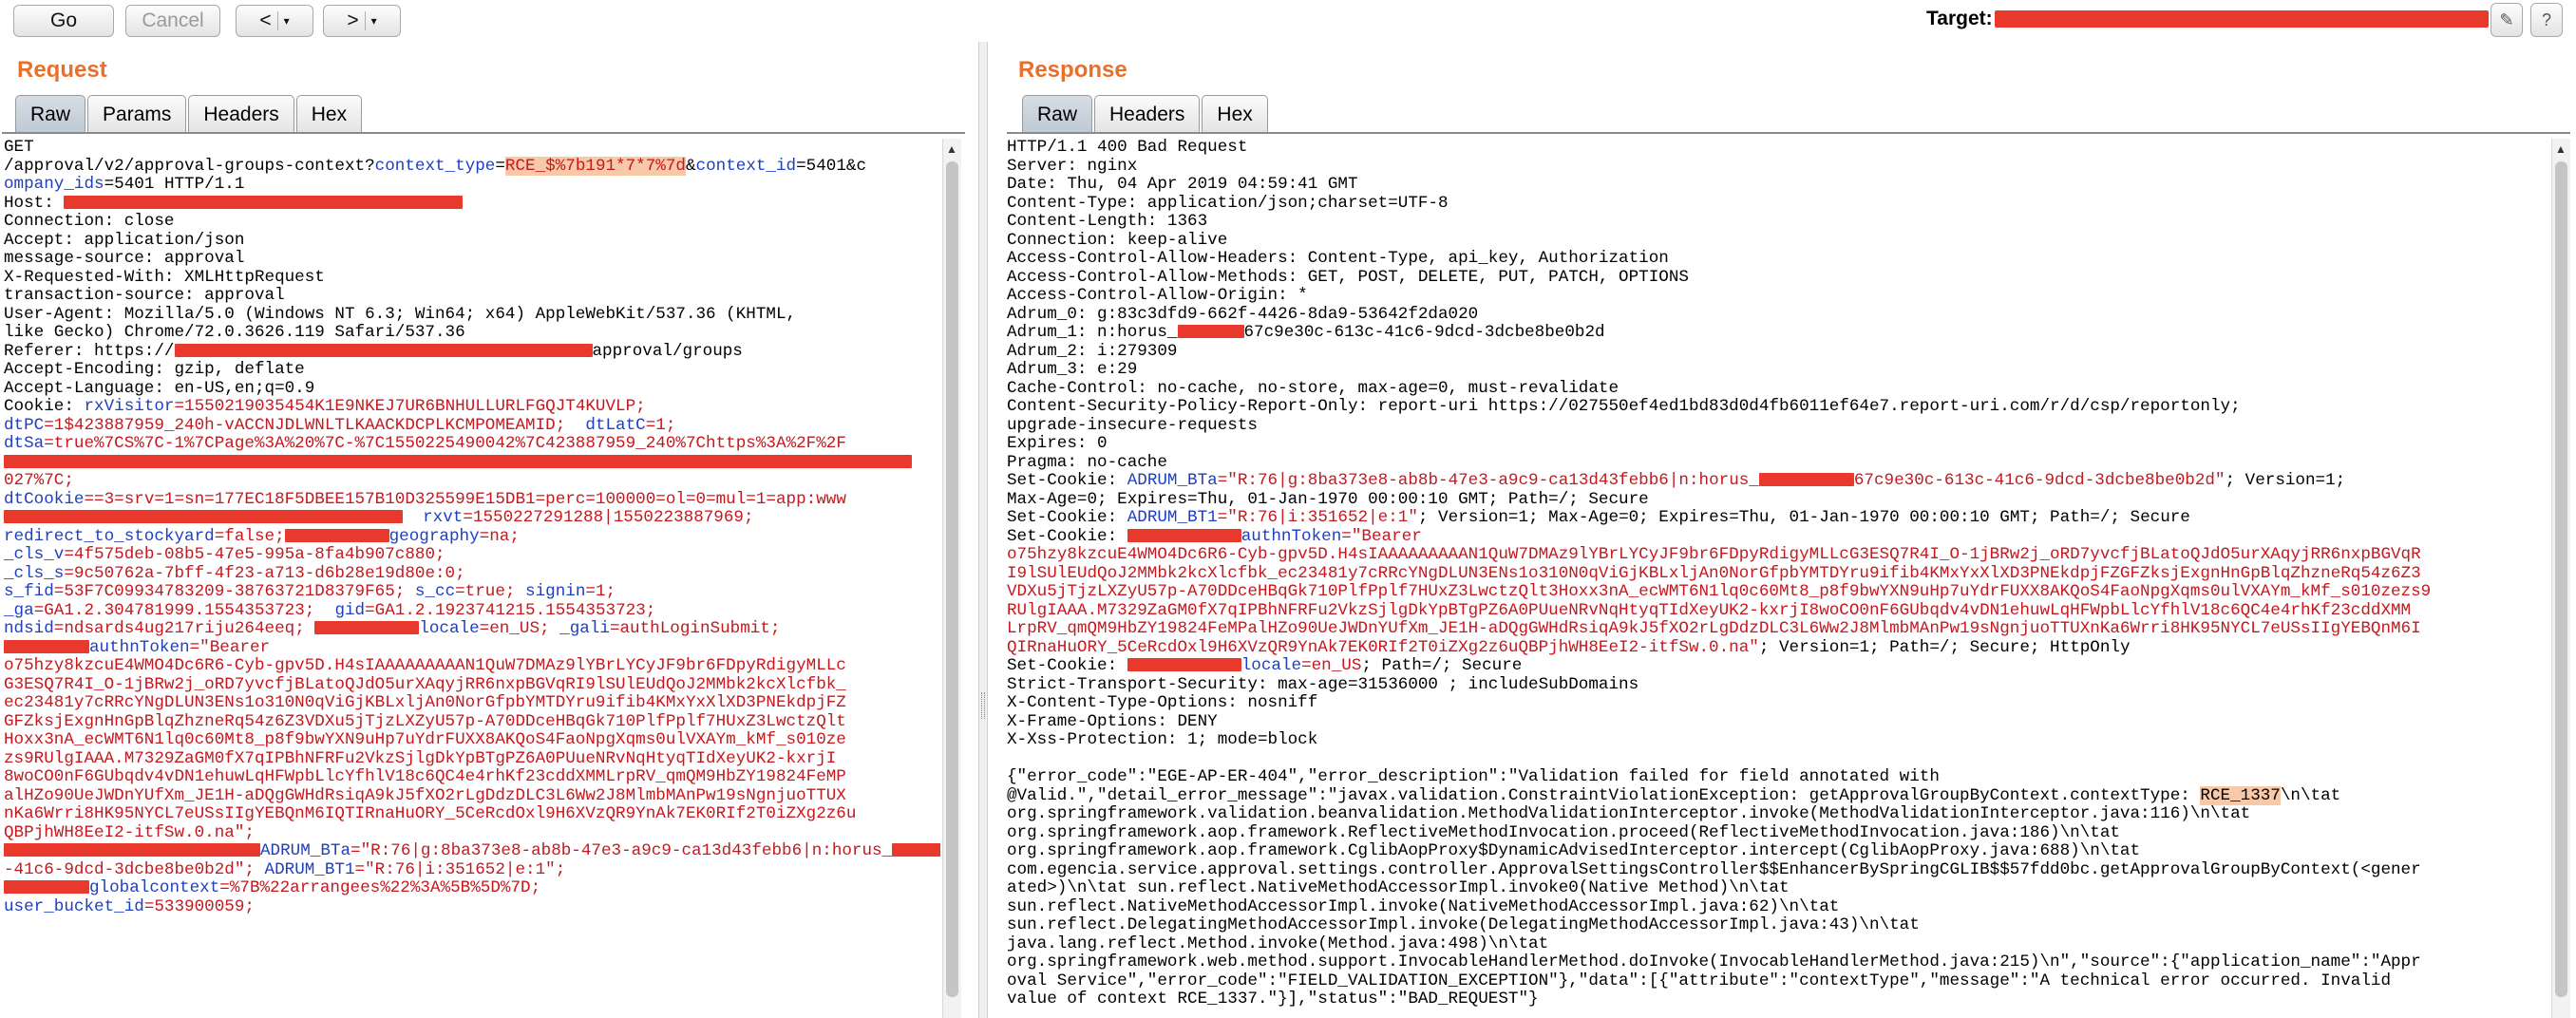 The height and width of the screenshot is (1018, 2576). Describe the element at coordinates (983, 530) in the screenshot. I see `pane-splitter` at that location.